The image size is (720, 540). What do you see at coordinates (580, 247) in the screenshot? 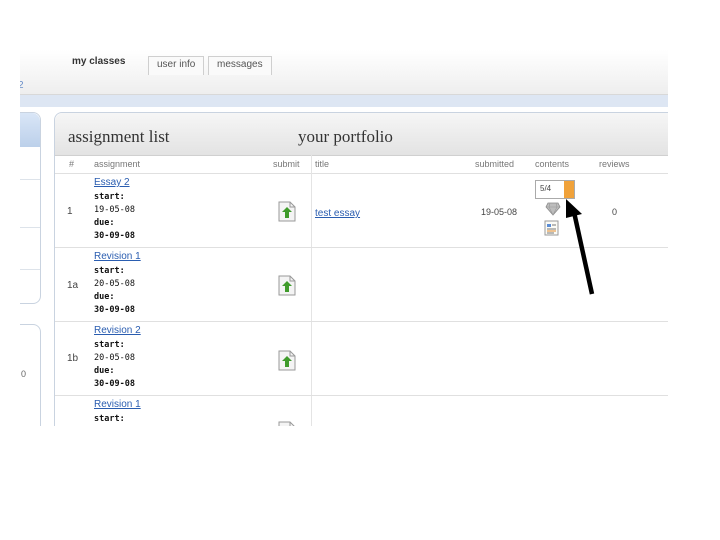
I see `pointer-arrow-icon` at bounding box center [580, 247].